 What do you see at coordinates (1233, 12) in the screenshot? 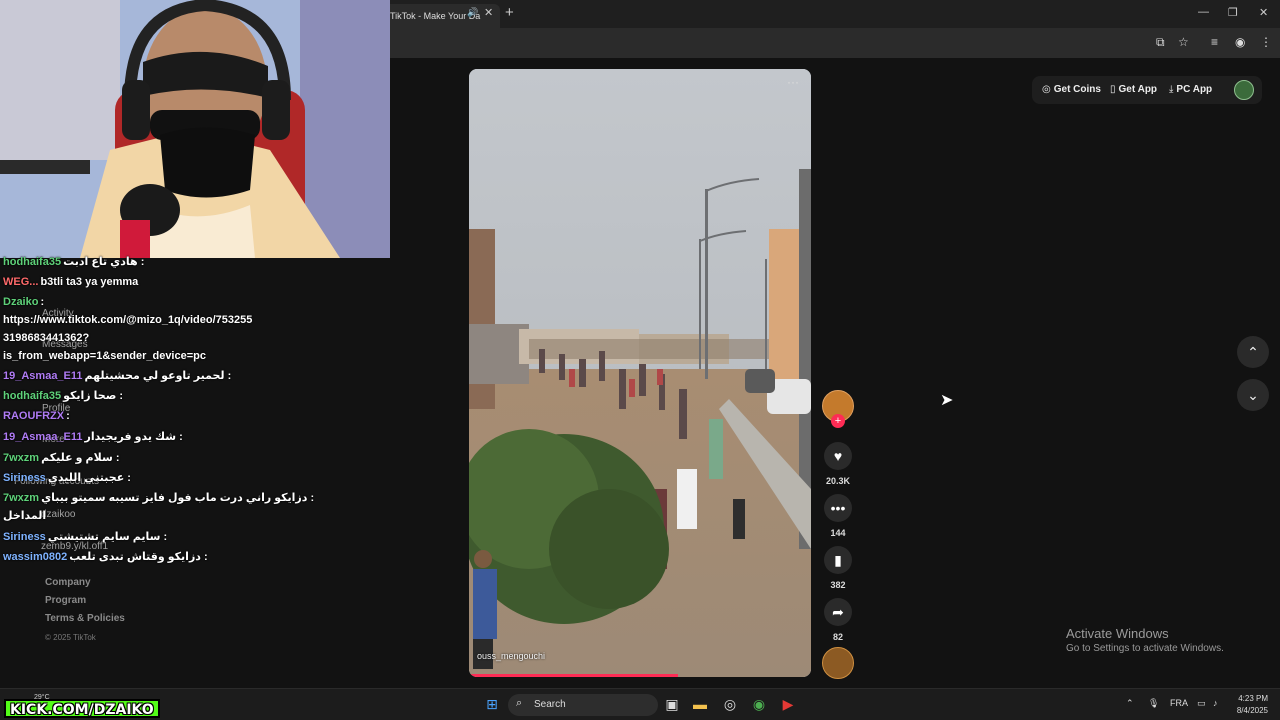
I see `restore-icon: ❐` at bounding box center [1233, 12].